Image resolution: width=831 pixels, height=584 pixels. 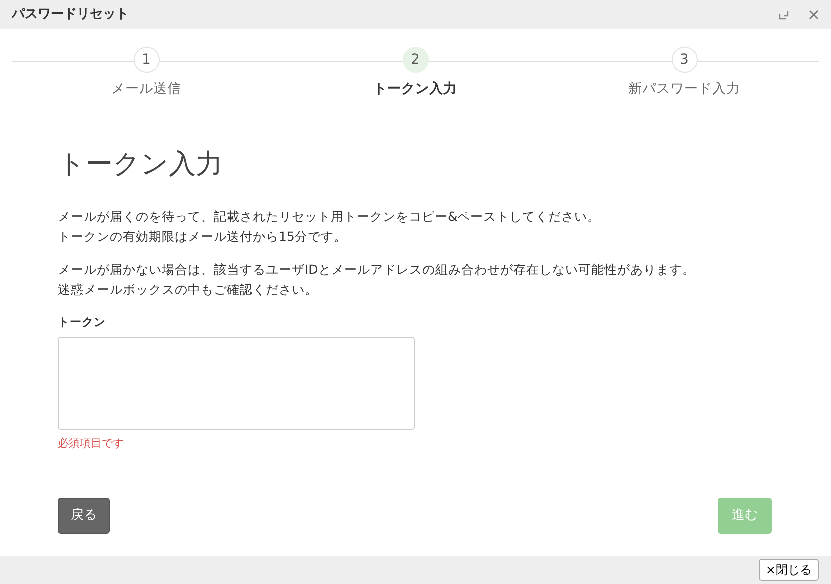 What do you see at coordinates (415, 60) in the screenshot?
I see `step-number: 2` at bounding box center [415, 60].